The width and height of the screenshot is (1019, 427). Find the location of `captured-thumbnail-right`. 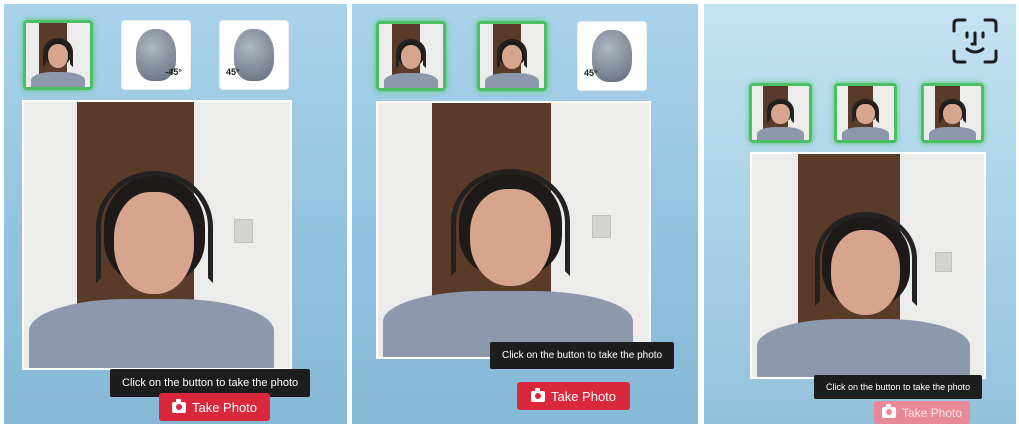

captured-thumbnail-right is located at coordinates (952, 113).